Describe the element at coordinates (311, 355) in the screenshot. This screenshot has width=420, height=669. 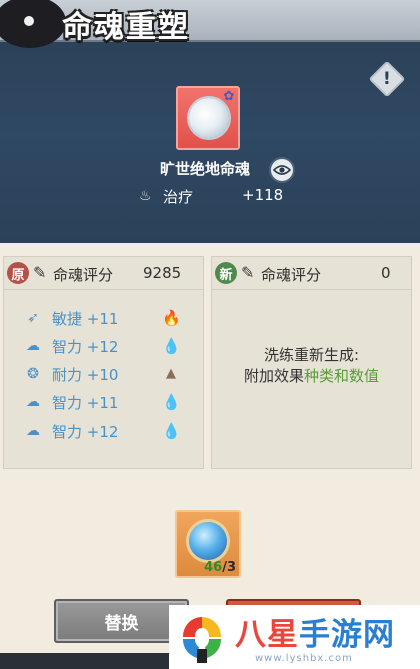
I see `reroll-note-line1: 洗练重新生成:` at that location.